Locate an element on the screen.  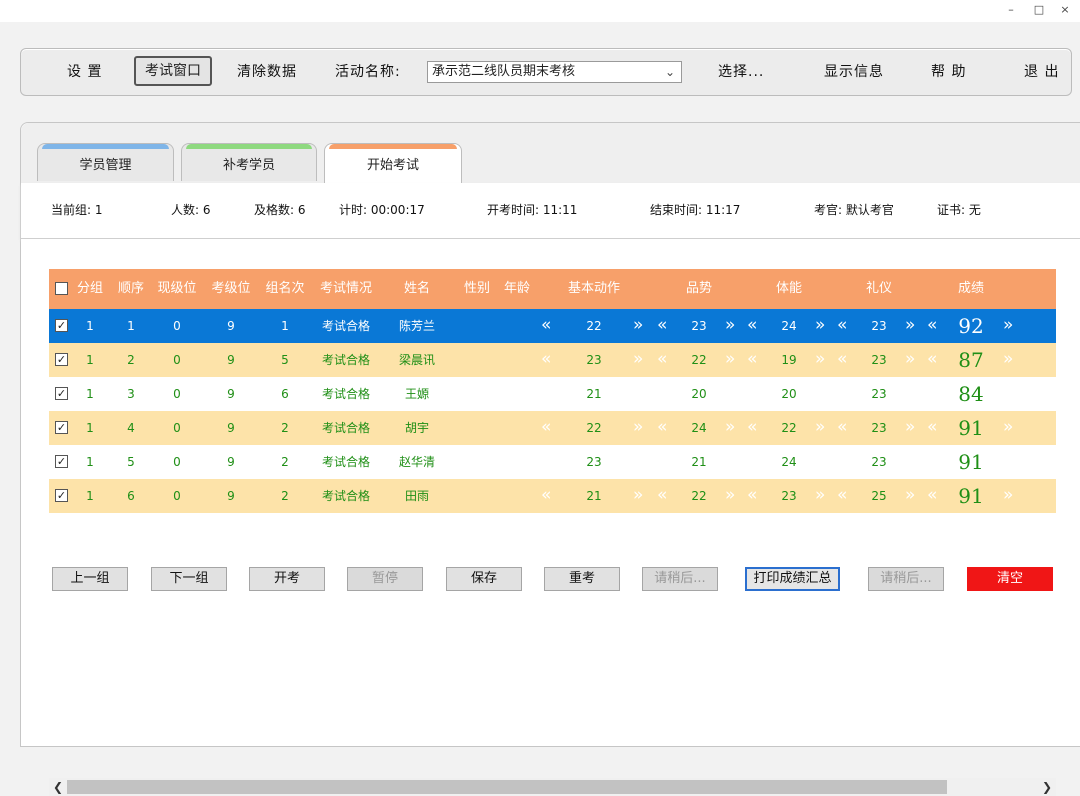
total-score: 84 is located at coordinates (971, 394).